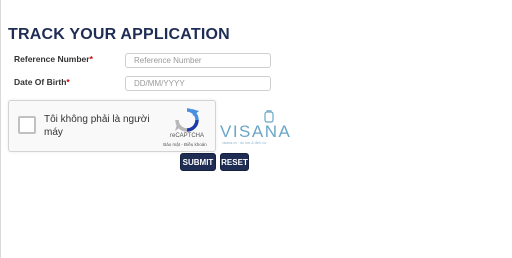 The image size is (512, 258). I want to click on recaptcha-checkbox, so click(27, 125).